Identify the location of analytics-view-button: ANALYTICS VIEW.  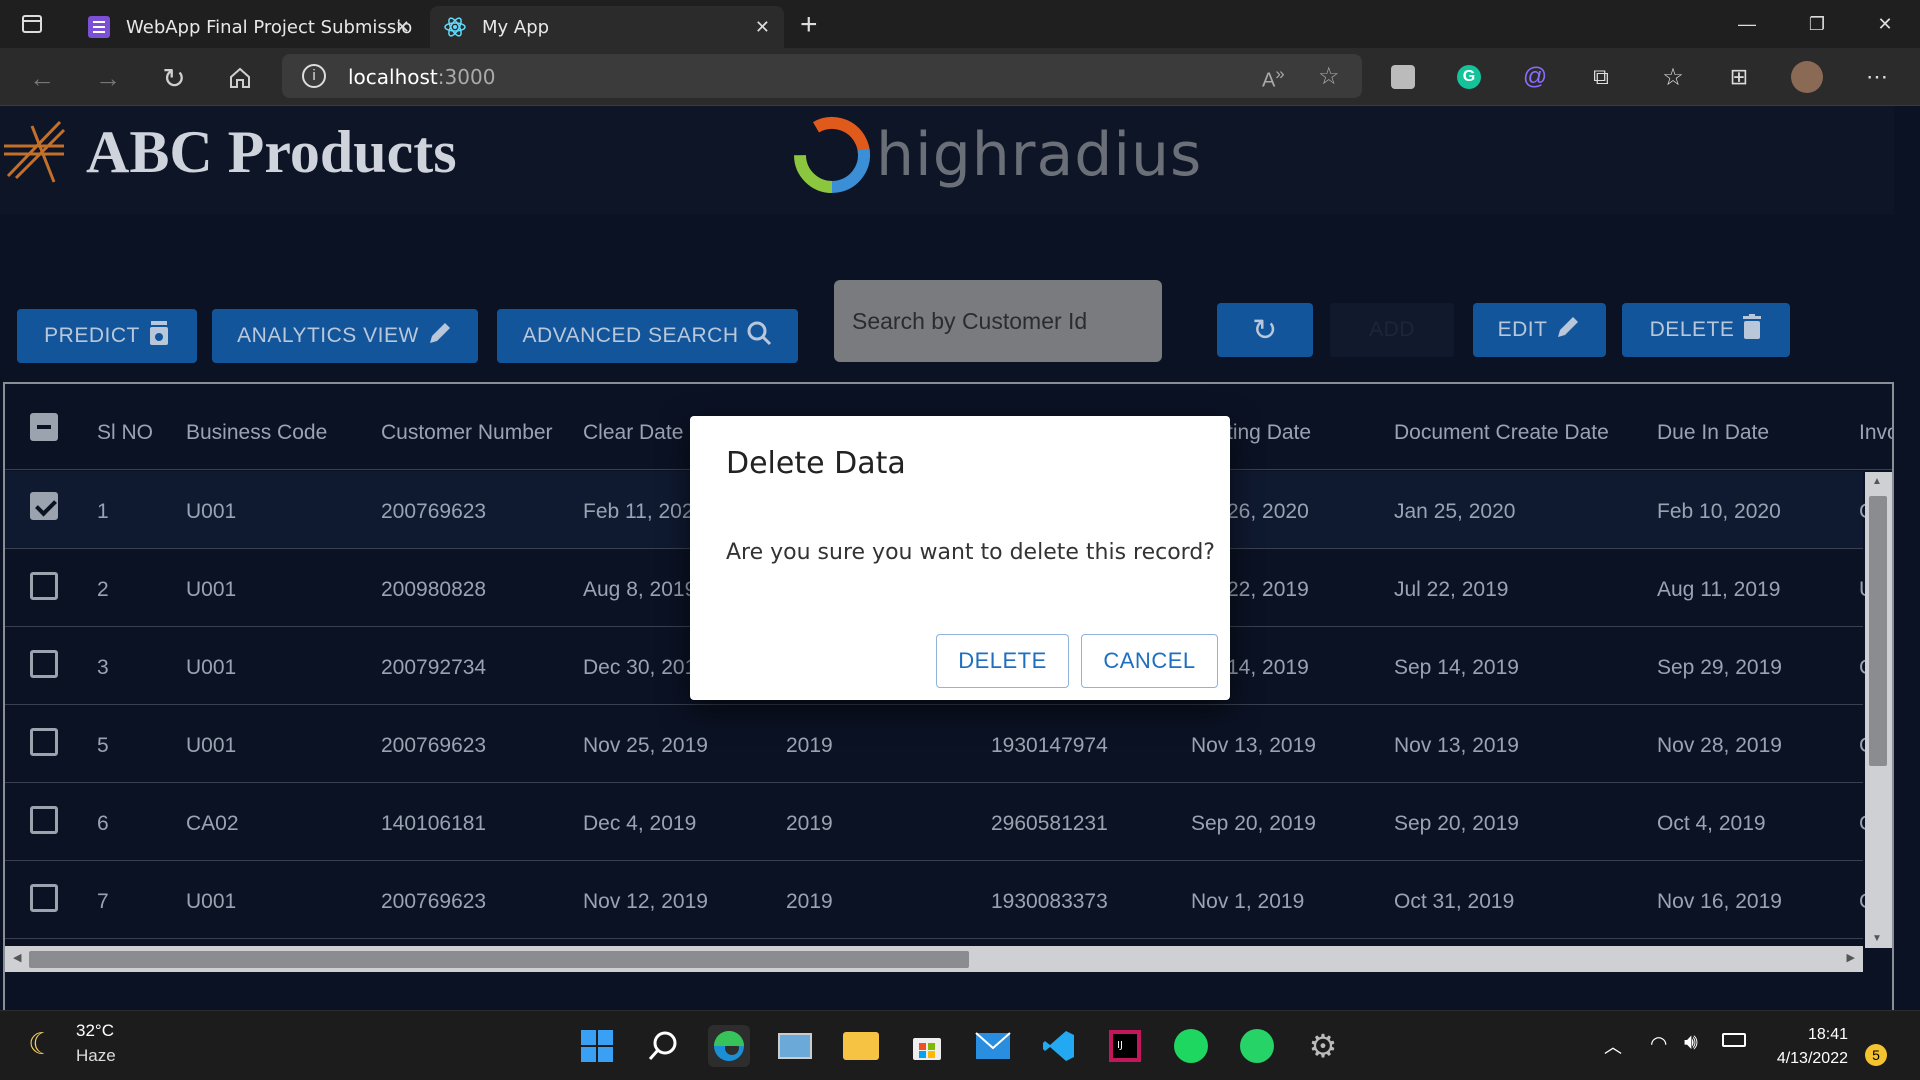
(345, 336).